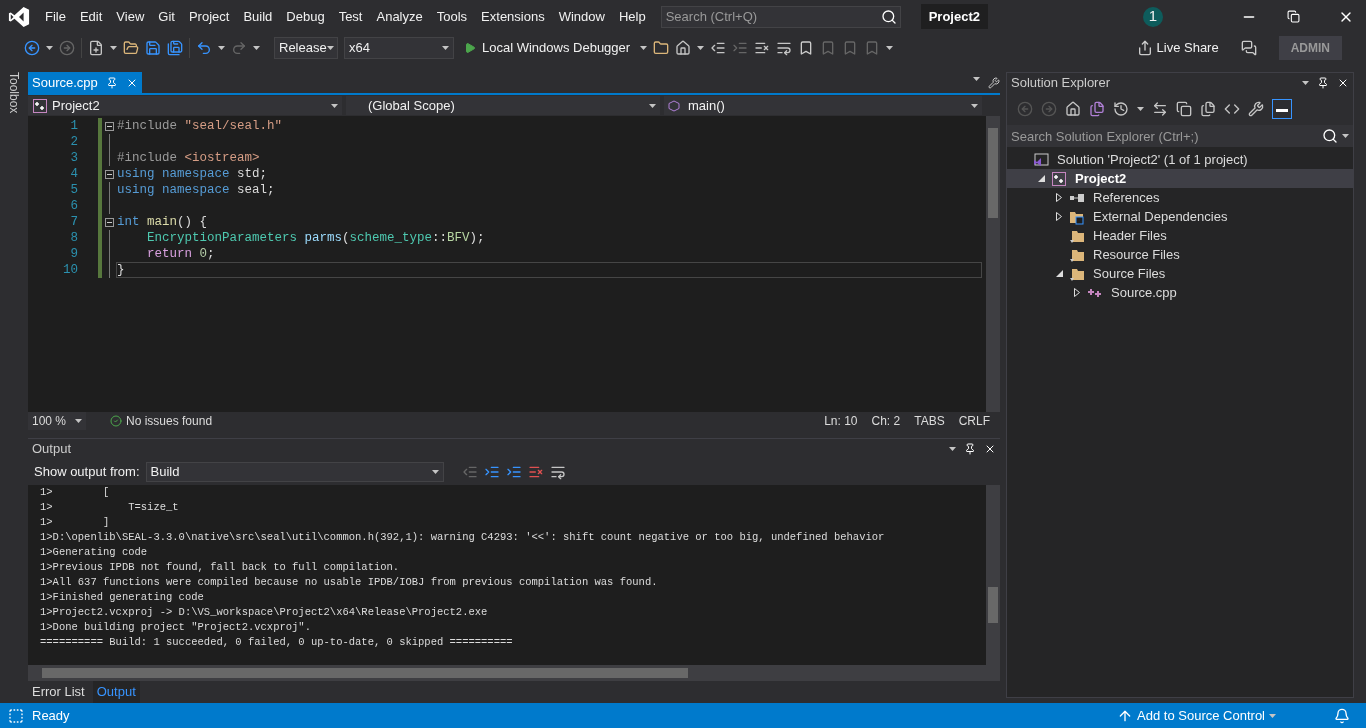 The height and width of the screenshot is (728, 1366). What do you see at coordinates (1180, 178) in the screenshot?
I see `tree-item: Project2` at bounding box center [1180, 178].